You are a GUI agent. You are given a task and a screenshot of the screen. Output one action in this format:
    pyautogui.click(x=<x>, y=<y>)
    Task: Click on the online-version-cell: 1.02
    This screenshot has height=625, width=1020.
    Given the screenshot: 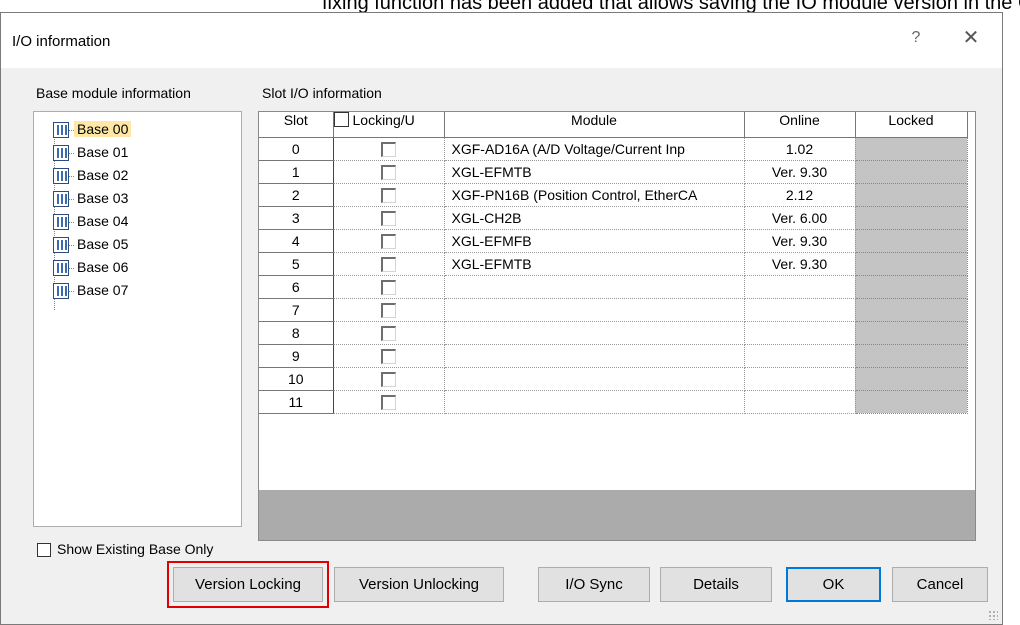 What is the action you would take?
    pyautogui.click(x=800, y=149)
    